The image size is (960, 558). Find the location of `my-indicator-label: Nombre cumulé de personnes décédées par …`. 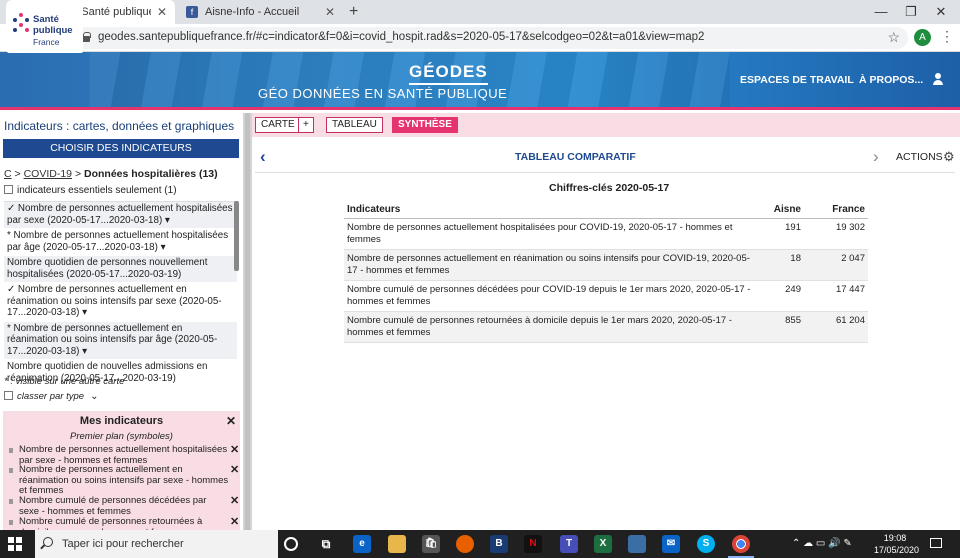

my-indicator-label: Nombre cumulé de personnes décédées par … is located at coordinates (113, 506).